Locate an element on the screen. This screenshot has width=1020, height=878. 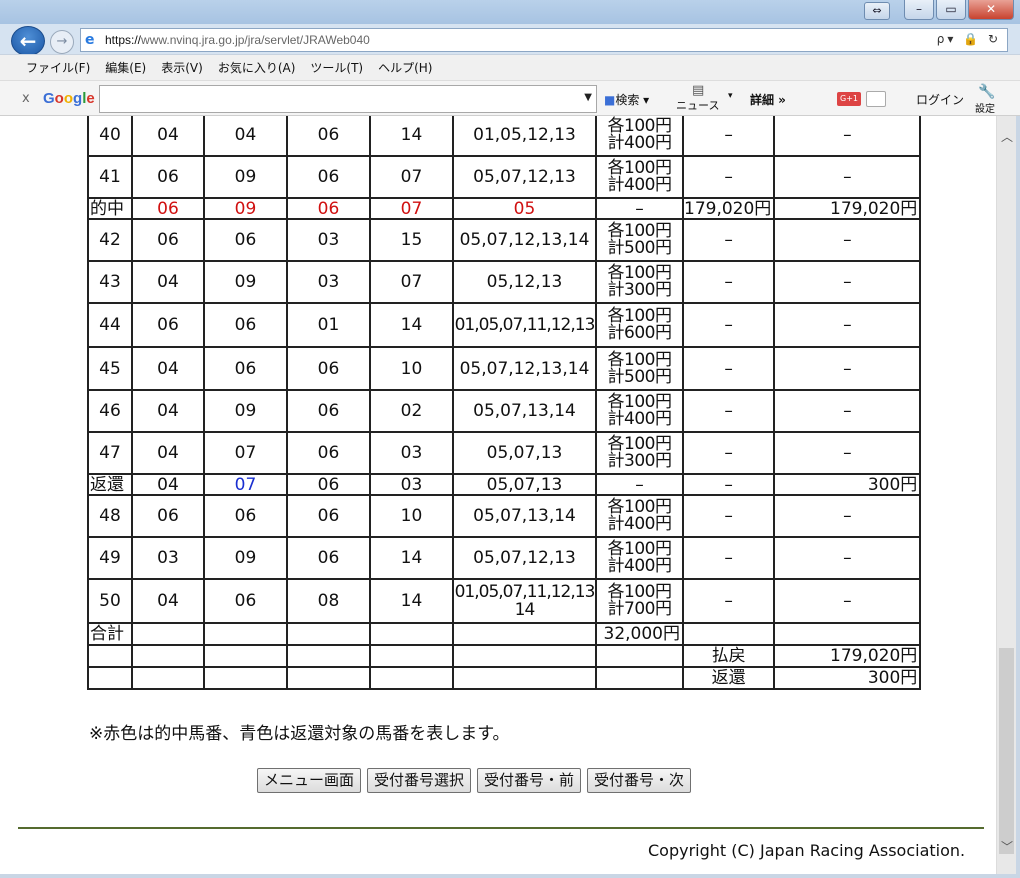
horse-5: 05,07,13 is located at coordinates (524, 453).